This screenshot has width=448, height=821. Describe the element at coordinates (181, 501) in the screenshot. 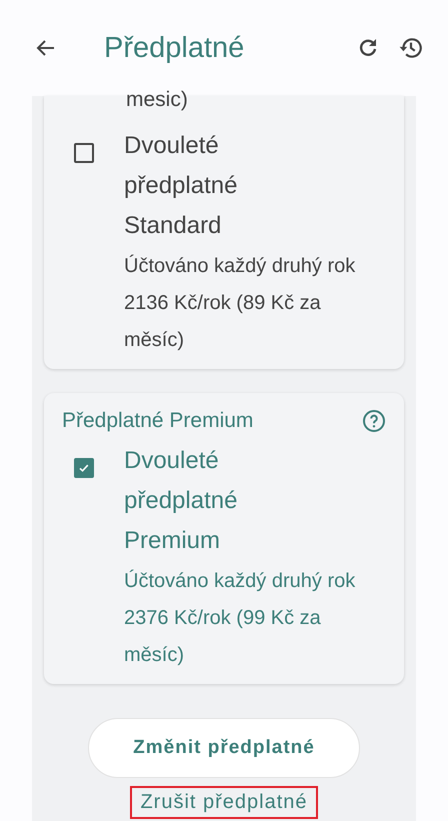

I see `plan-title: Dvouleté předplatné Premium` at that location.